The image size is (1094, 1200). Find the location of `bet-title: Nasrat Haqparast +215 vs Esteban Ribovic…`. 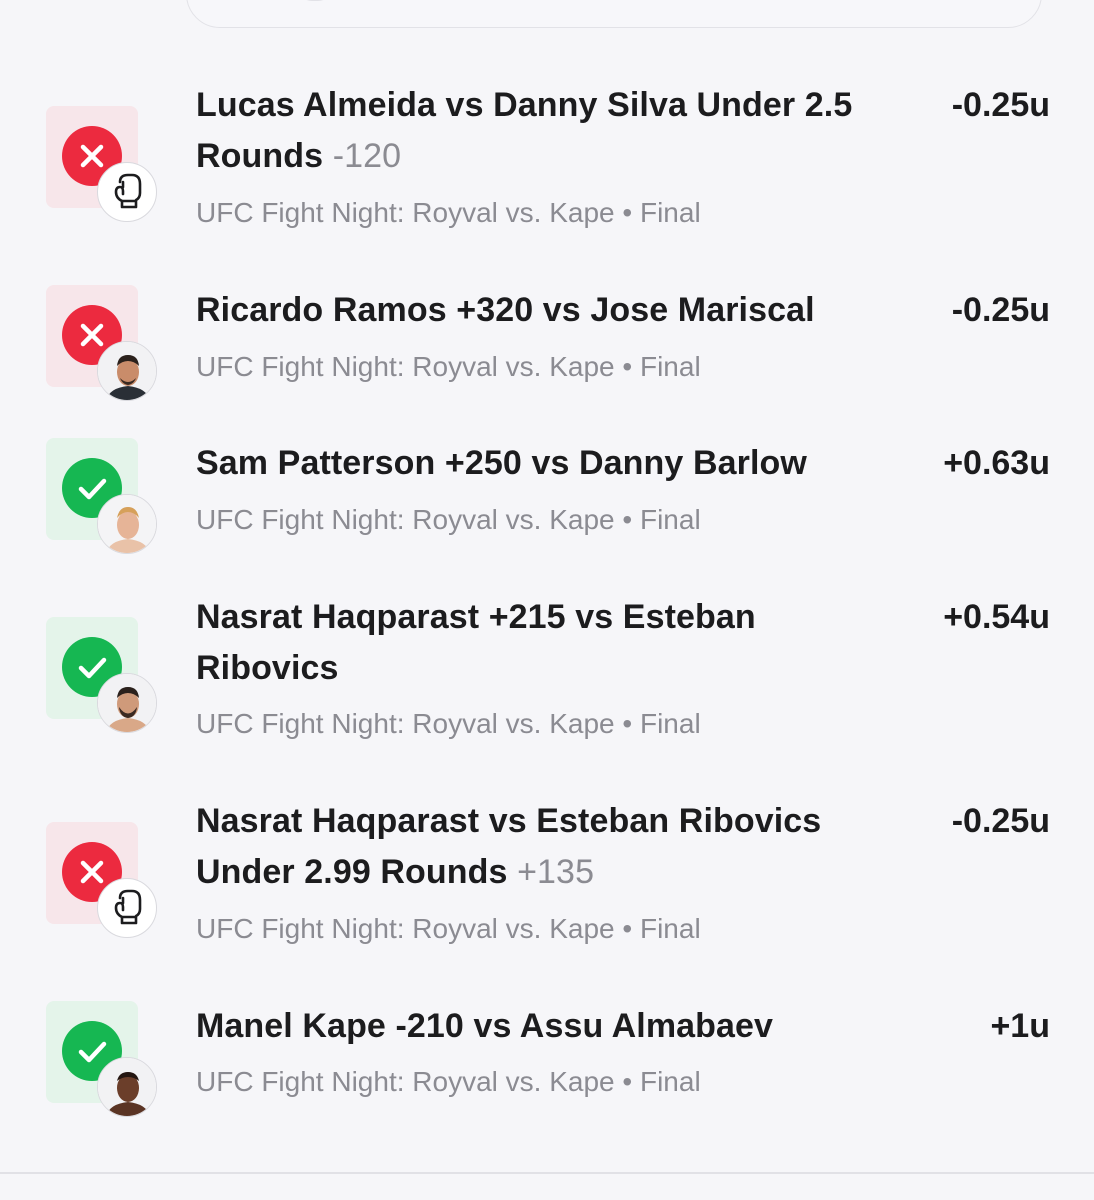

bet-title: Nasrat Haqparast +215 vs Esteban Ribovic… is located at coordinates (546, 643).